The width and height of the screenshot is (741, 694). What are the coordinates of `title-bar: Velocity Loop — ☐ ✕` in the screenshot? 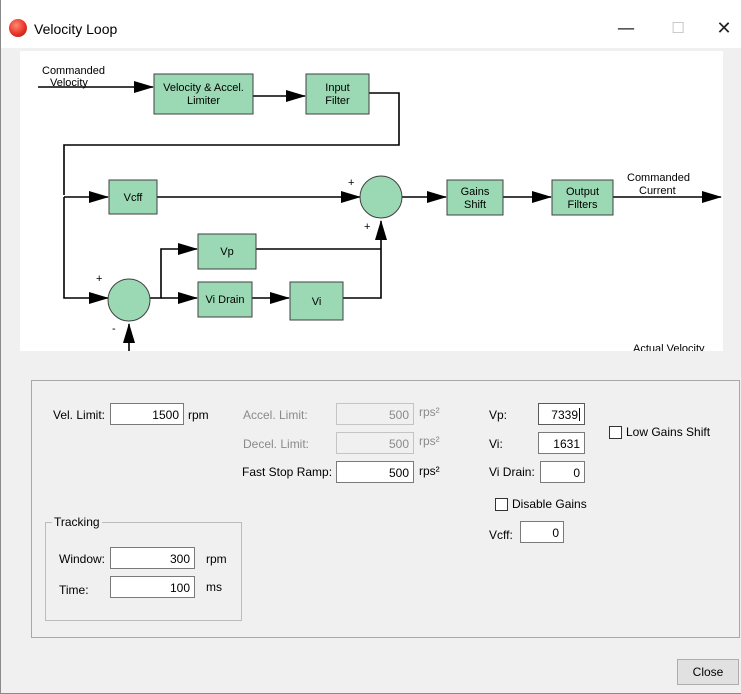 It's located at (371, 24).